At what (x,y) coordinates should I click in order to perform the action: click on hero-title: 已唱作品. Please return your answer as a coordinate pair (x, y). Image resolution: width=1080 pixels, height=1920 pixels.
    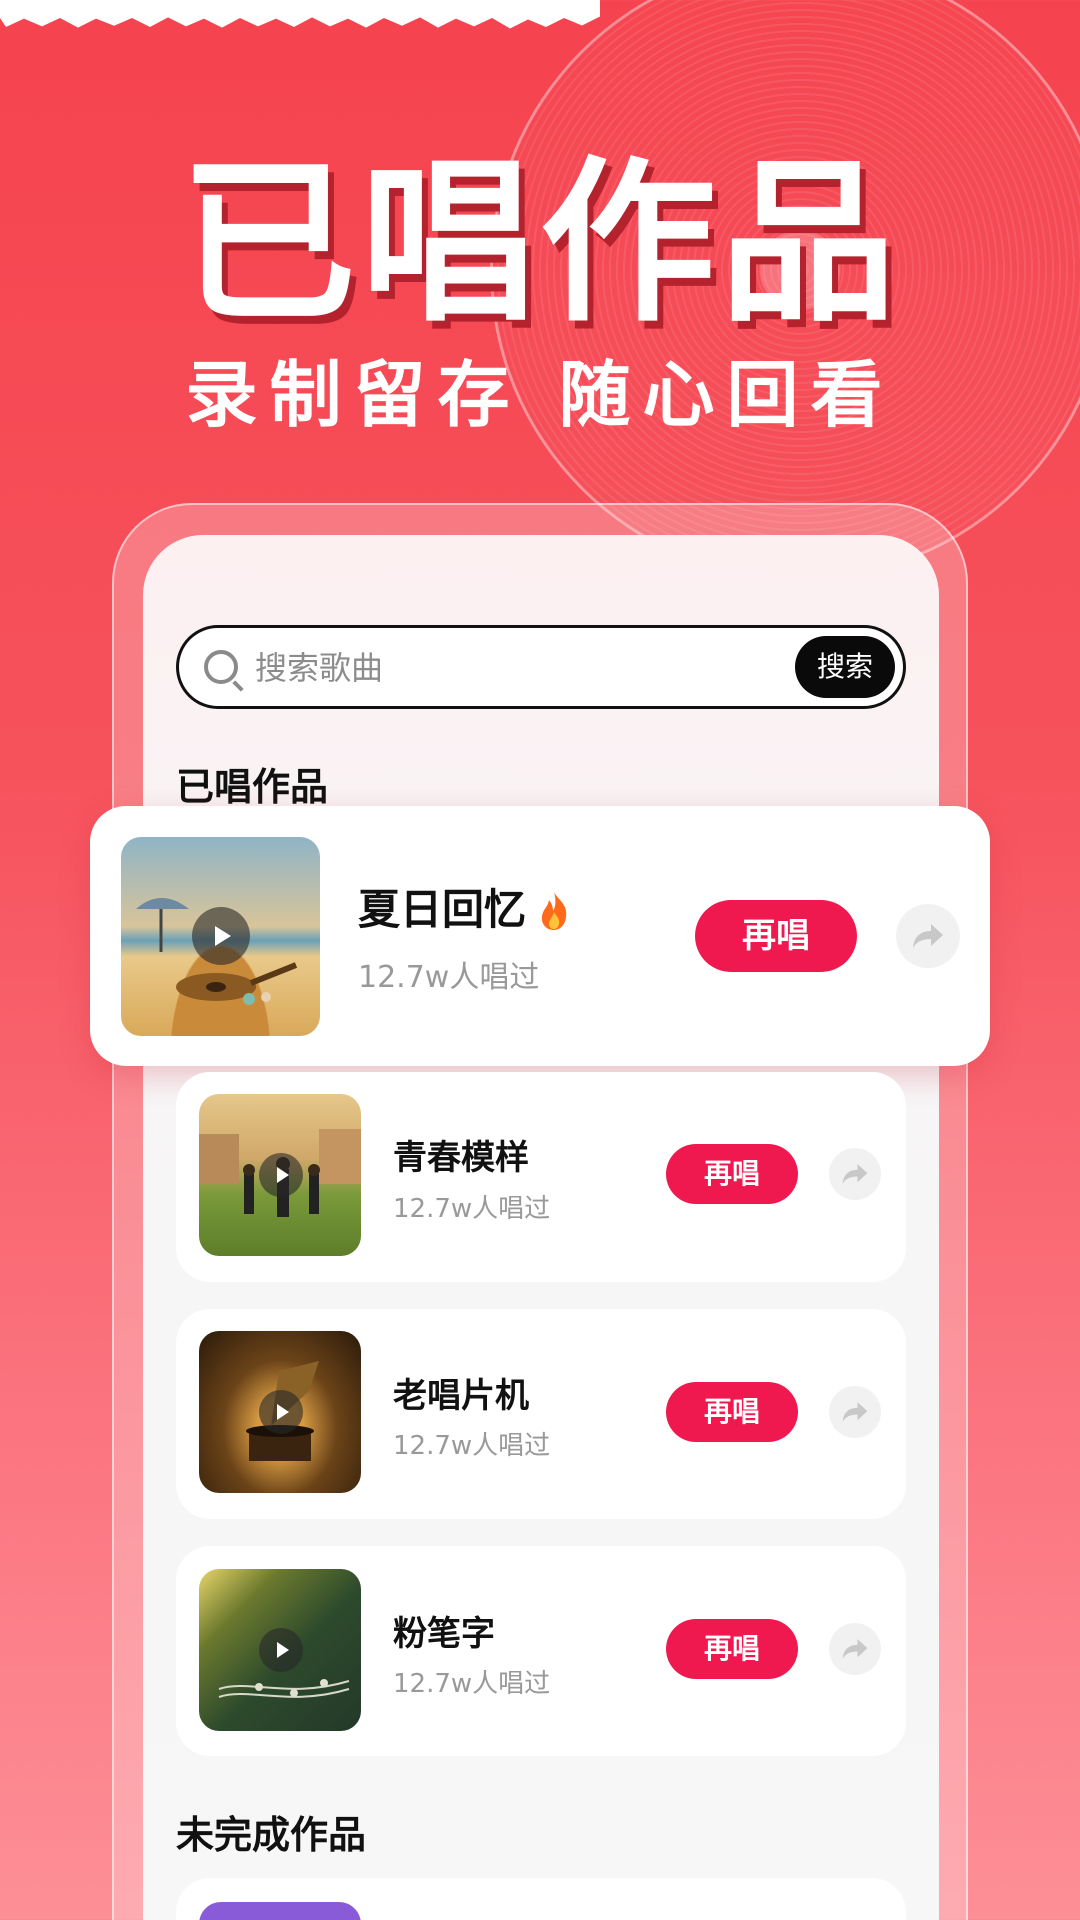
    Looking at the image, I should click on (539, 243).